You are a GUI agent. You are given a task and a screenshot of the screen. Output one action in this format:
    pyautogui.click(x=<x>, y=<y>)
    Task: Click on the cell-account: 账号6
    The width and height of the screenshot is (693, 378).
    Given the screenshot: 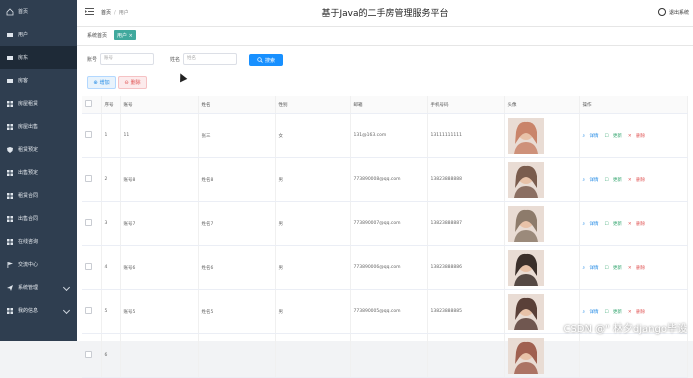 What is the action you would take?
    pyautogui.click(x=159, y=267)
    